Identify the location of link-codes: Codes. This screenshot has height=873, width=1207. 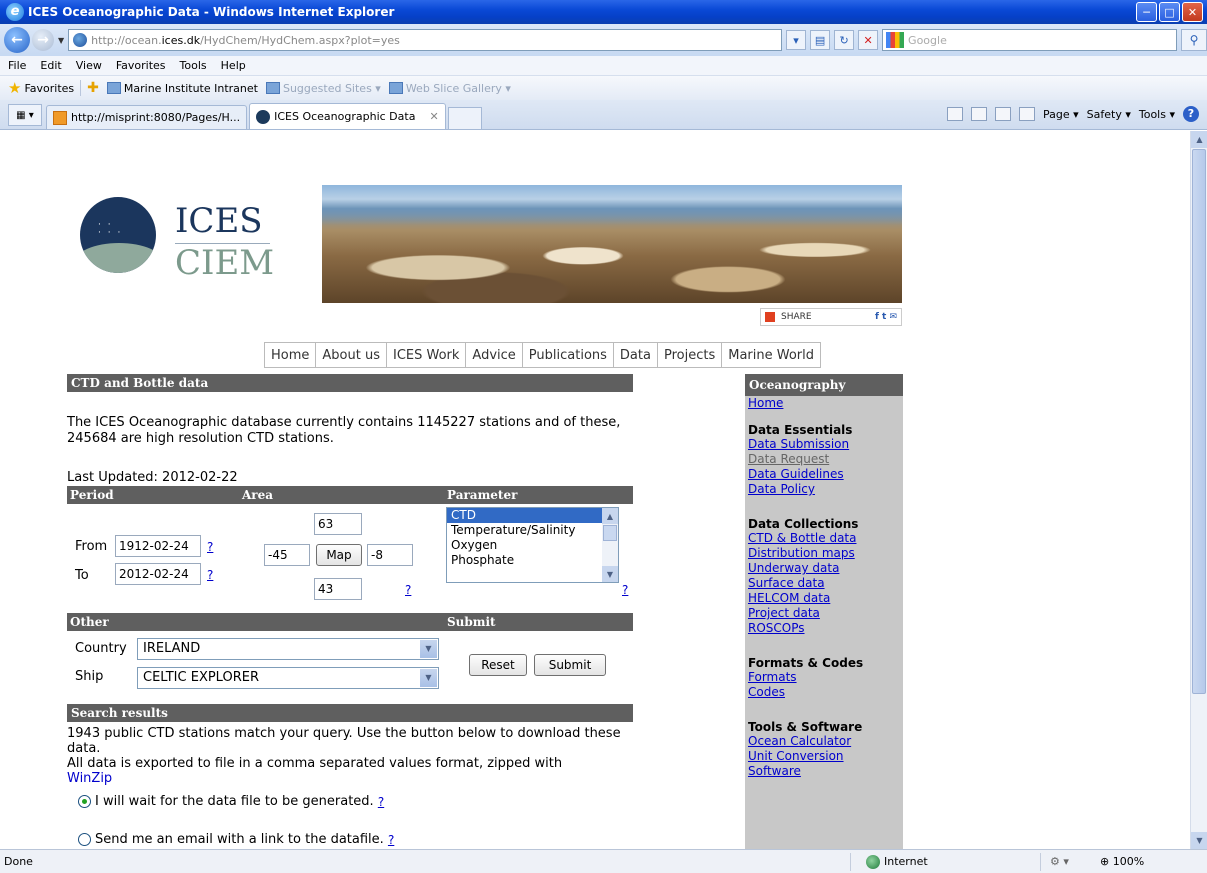
(824, 692).